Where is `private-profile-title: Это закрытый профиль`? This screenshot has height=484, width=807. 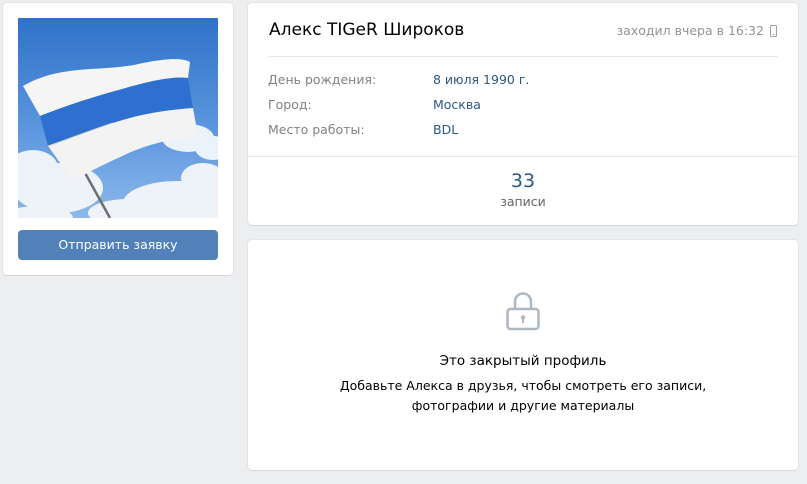 private-profile-title: Это закрытый профиль is located at coordinates (523, 361).